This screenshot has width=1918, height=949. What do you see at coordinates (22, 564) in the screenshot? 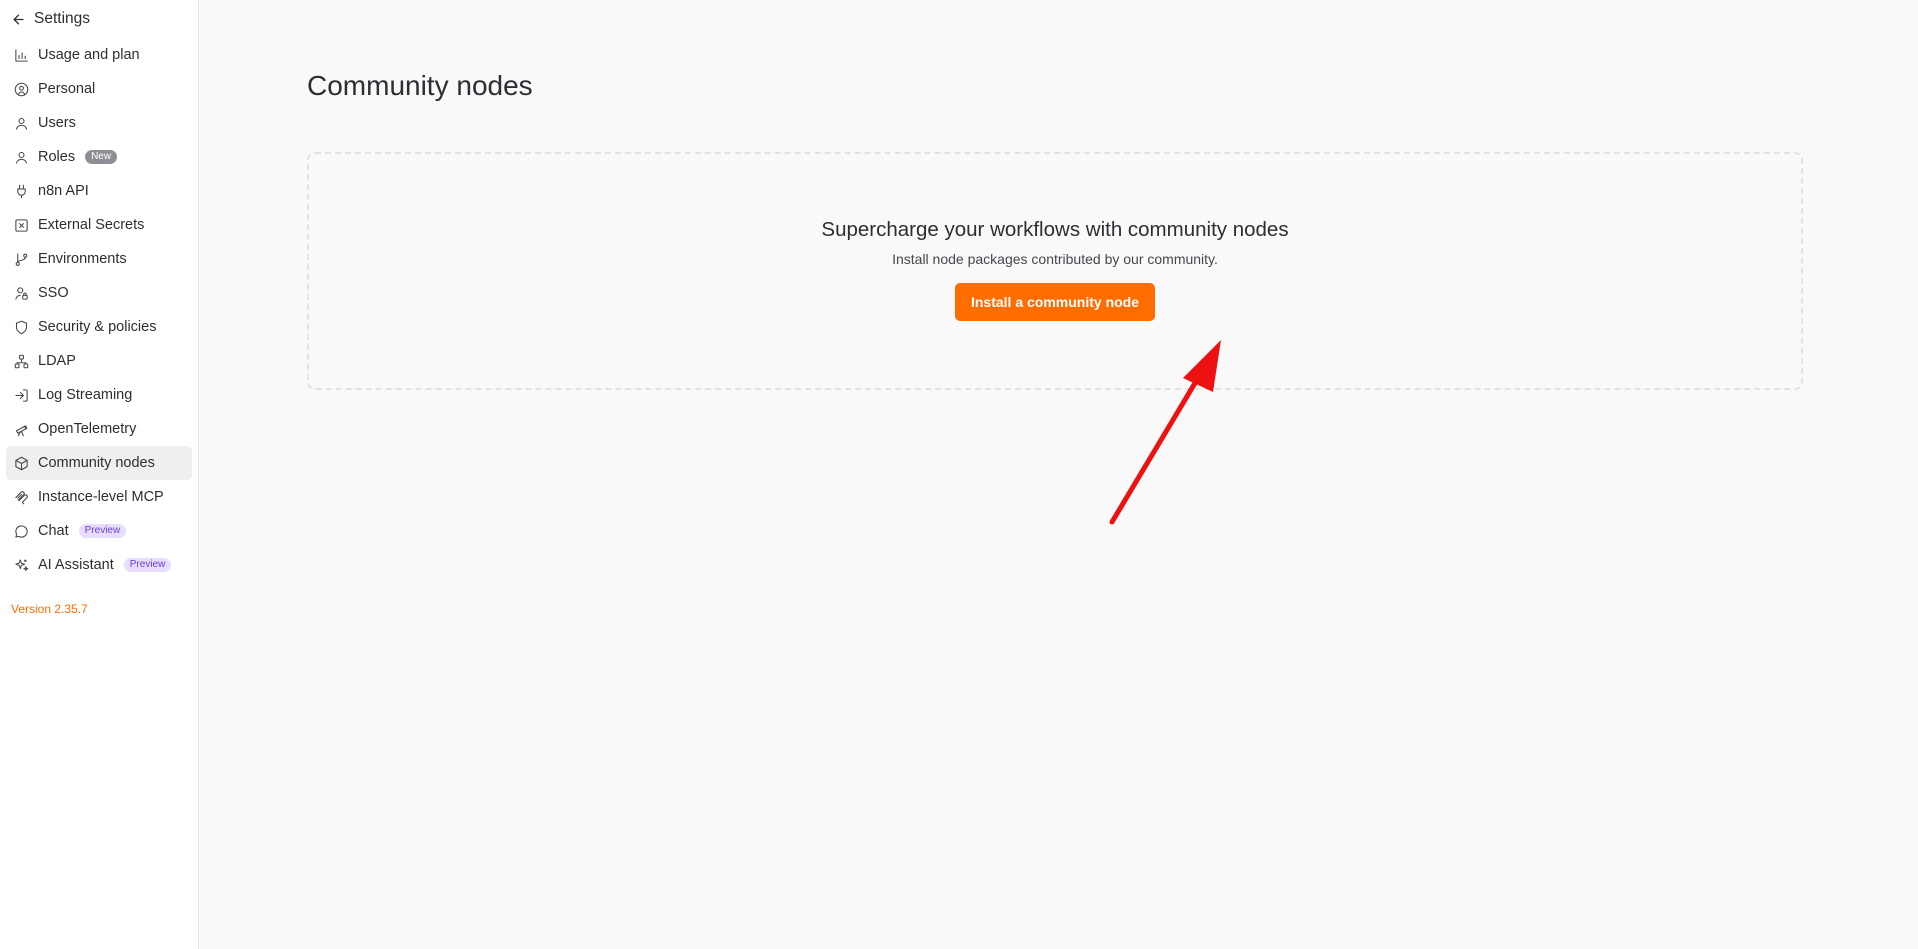
I see `sparkles-icon` at bounding box center [22, 564].